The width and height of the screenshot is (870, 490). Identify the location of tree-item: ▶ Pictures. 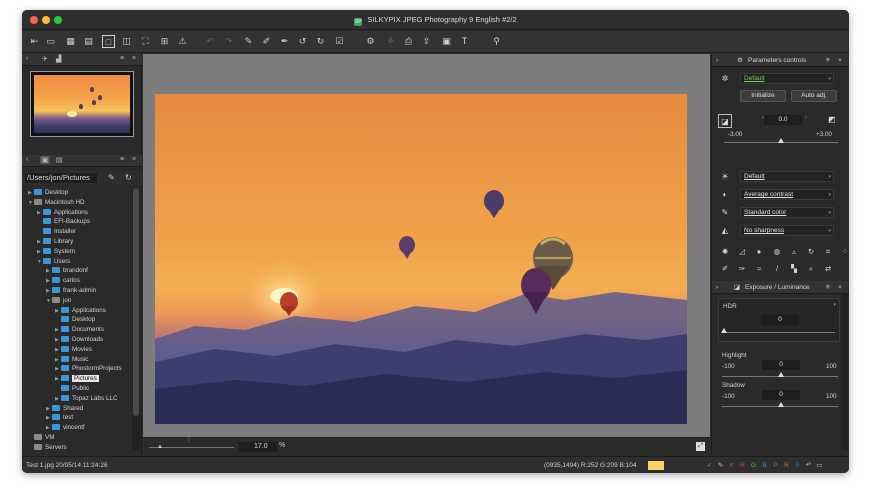
(60, 379).